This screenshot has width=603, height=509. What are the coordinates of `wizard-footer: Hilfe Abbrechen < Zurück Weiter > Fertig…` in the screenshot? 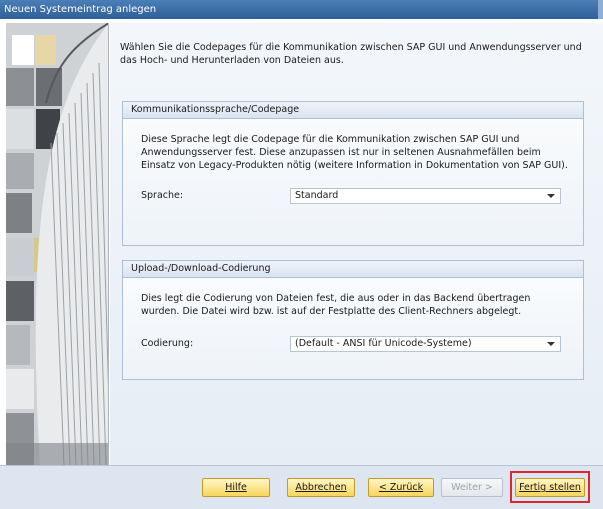 It's located at (301, 487).